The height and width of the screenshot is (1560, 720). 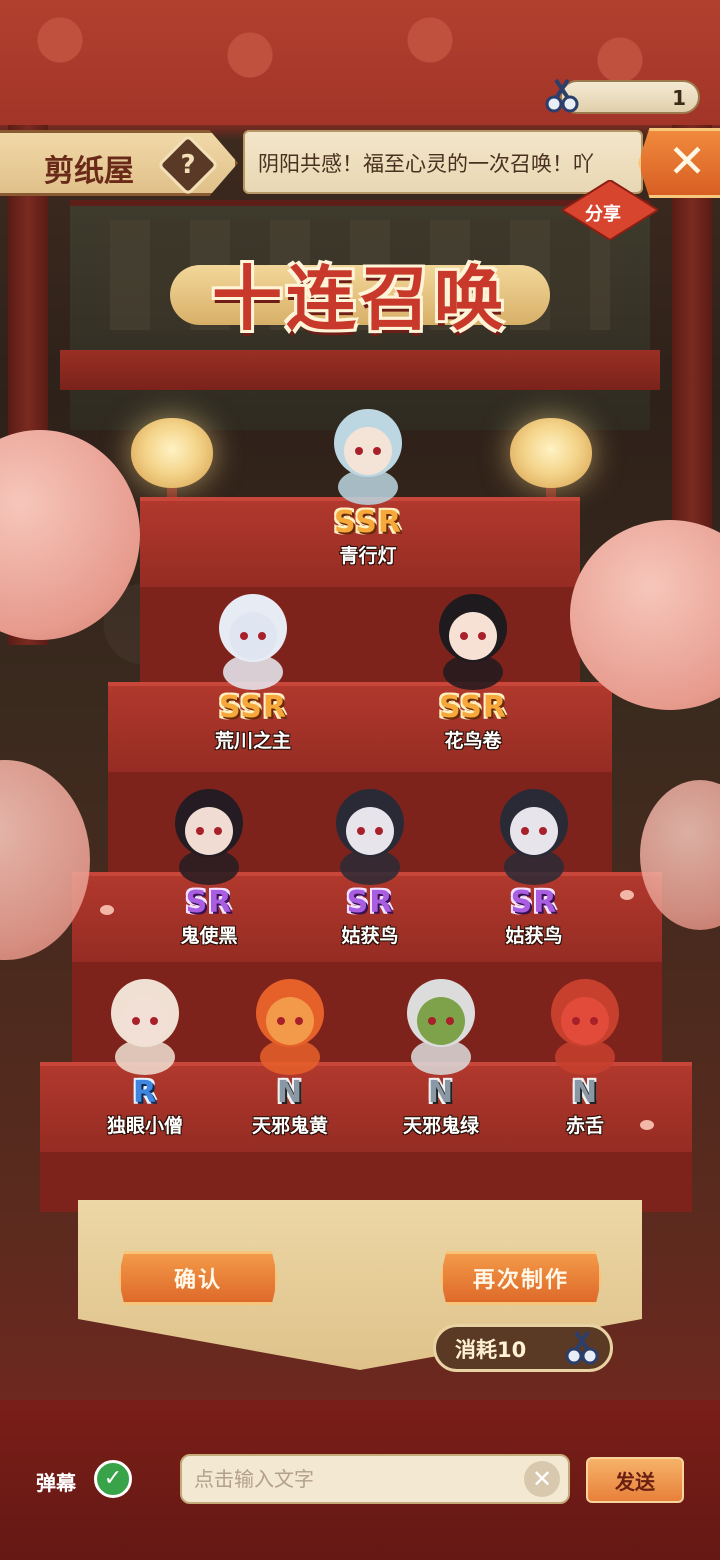 What do you see at coordinates (172, 453) in the screenshot?
I see `lantern-left` at bounding box center [172, 453].